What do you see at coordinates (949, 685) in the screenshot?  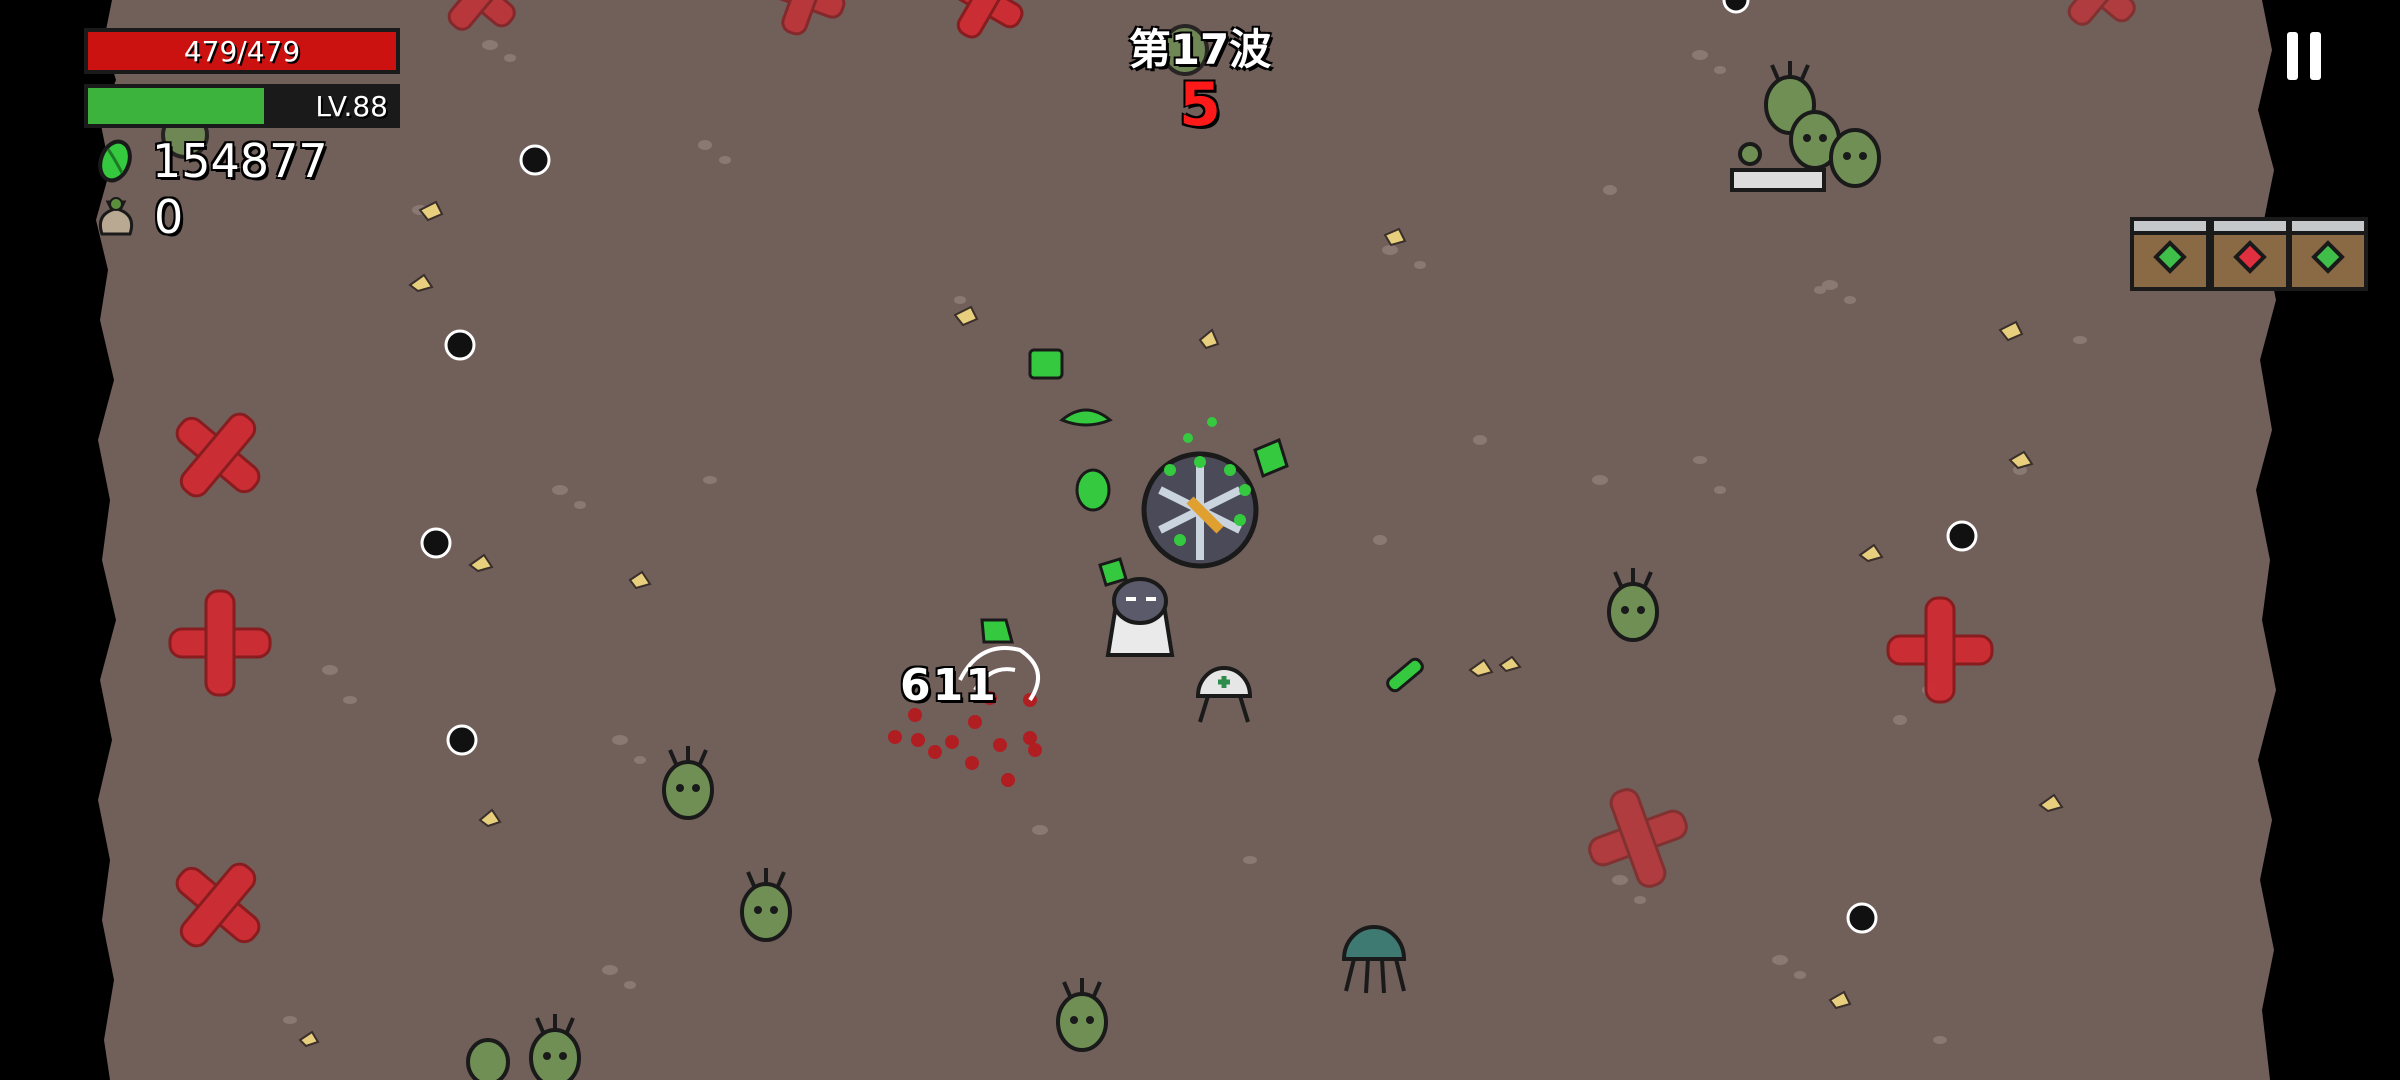 I see `damage-number: 611` at bounding box center [949, 685].